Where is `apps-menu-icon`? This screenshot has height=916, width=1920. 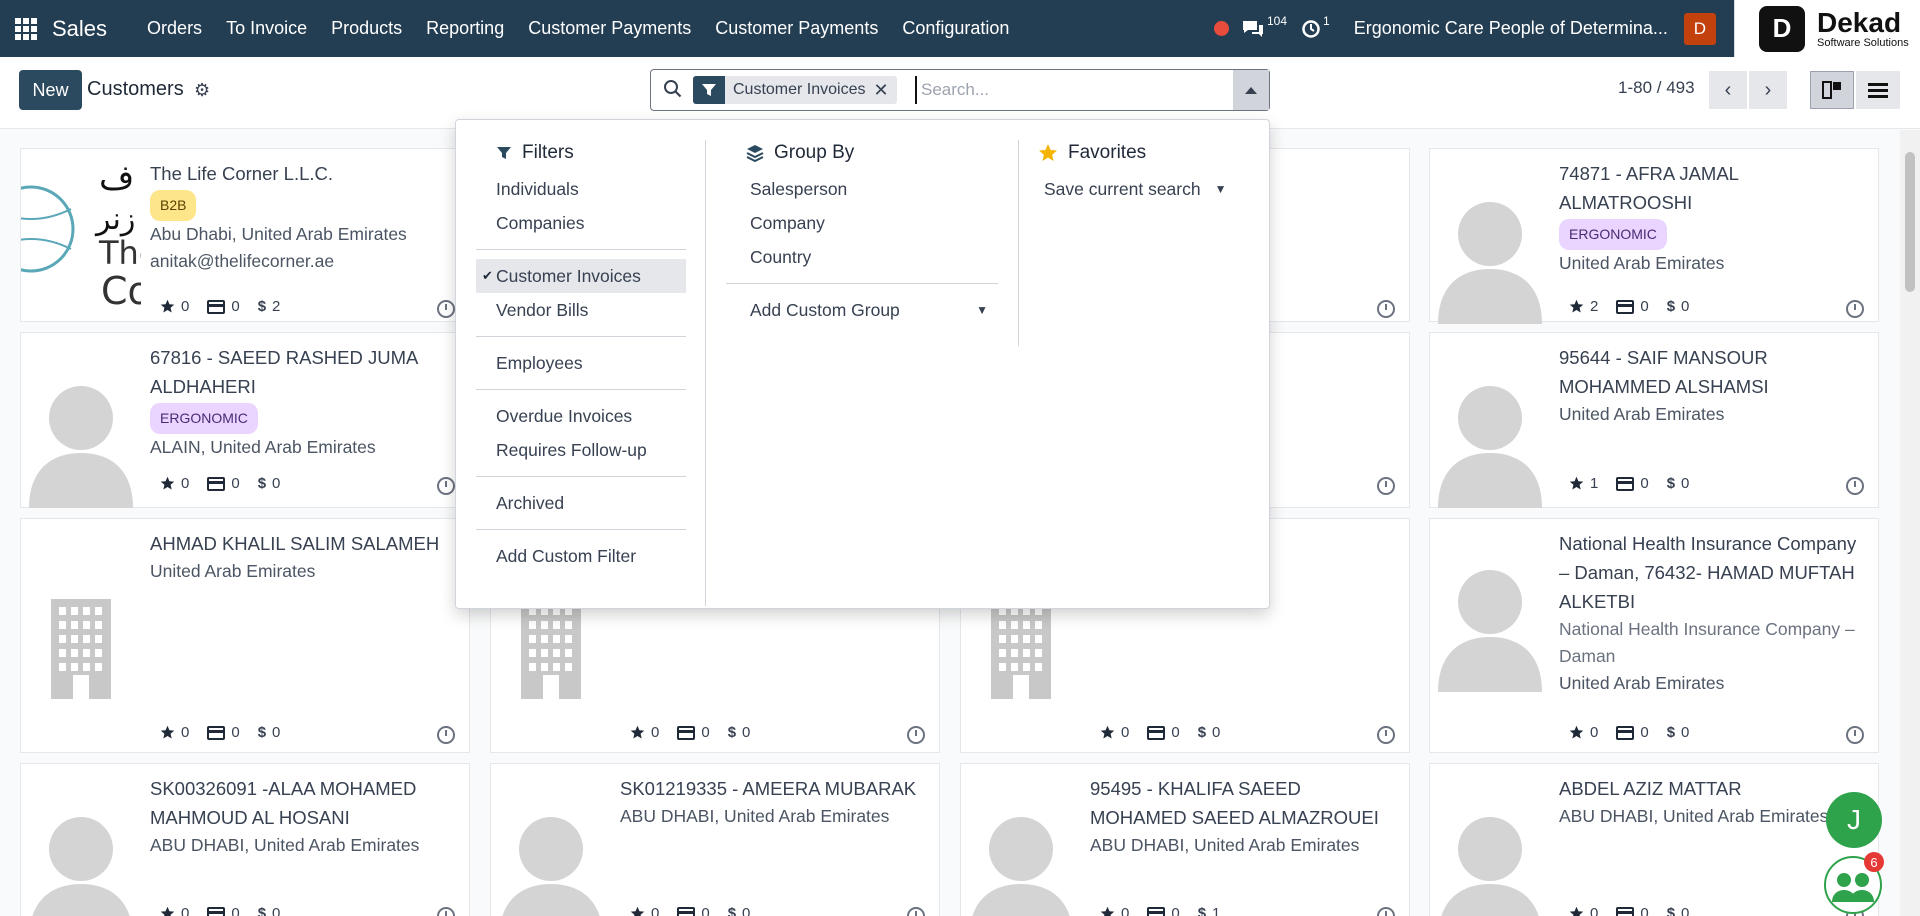 apps-menu-icon is located at coordinates (26, 28).